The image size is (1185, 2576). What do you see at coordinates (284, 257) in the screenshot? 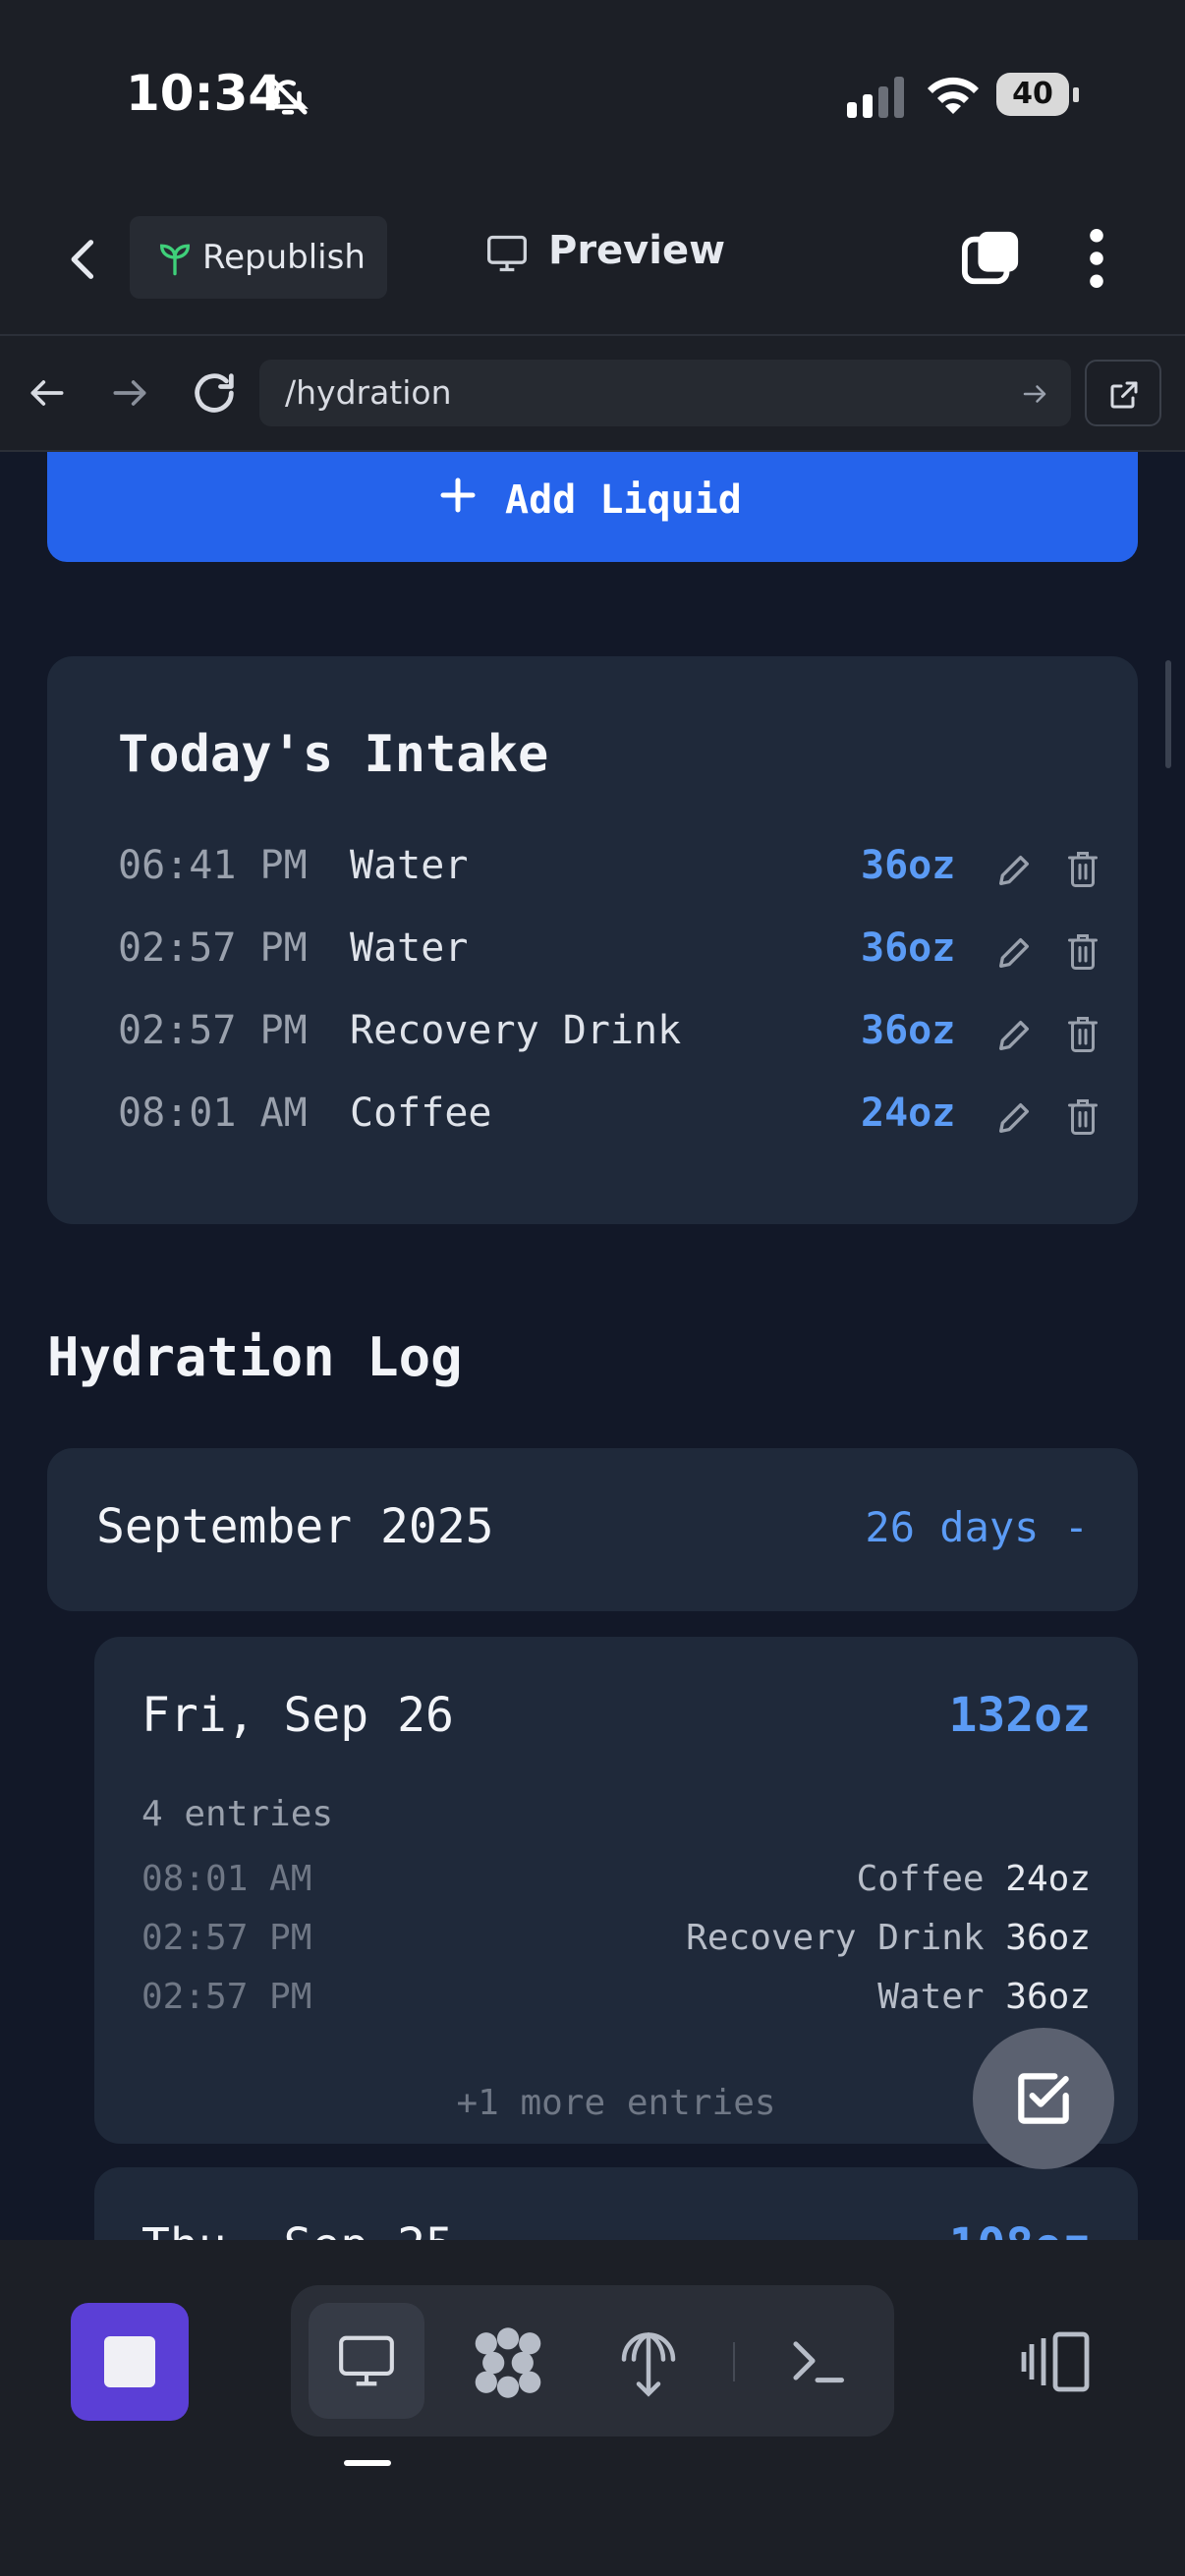
I see `republish-label: Republish` at bounding box center [284, 257].